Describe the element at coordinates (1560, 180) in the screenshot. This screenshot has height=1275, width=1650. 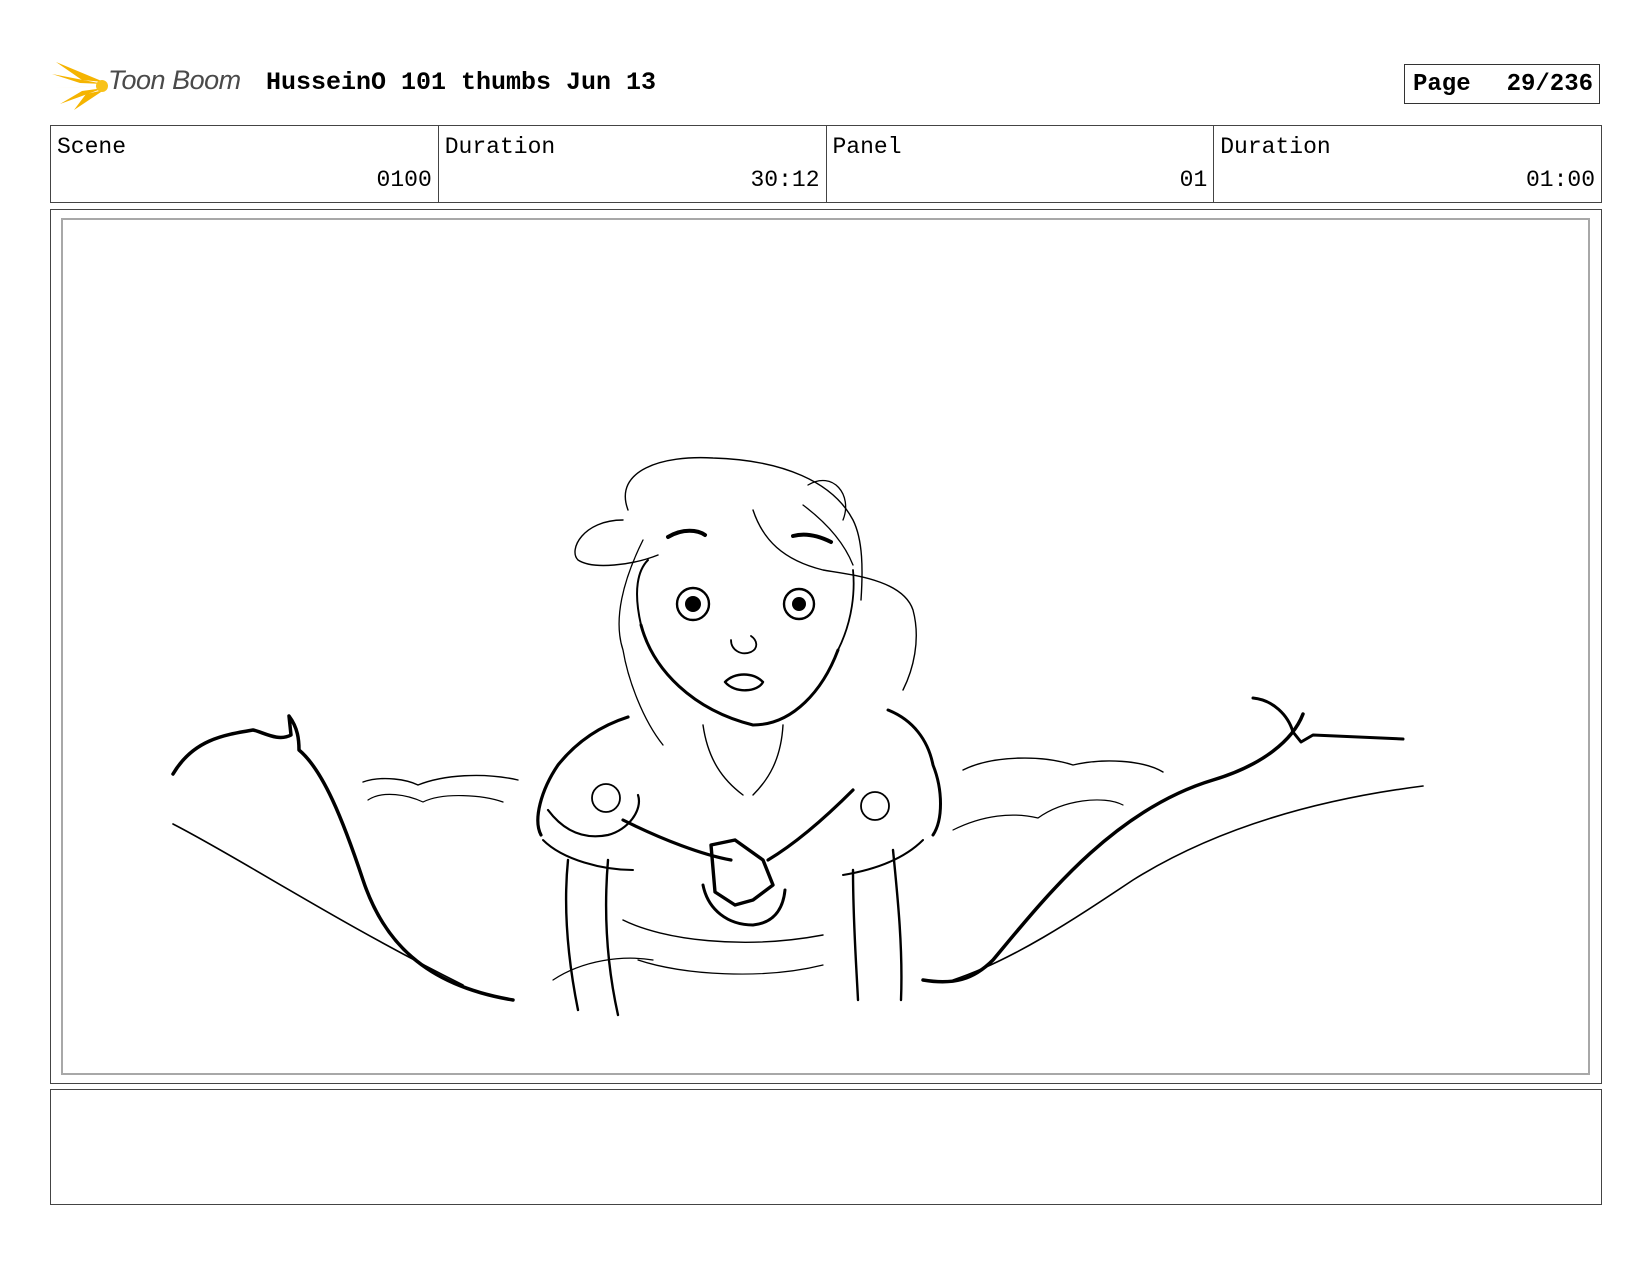
I see `panel-duration-value: 01:00` at that location.